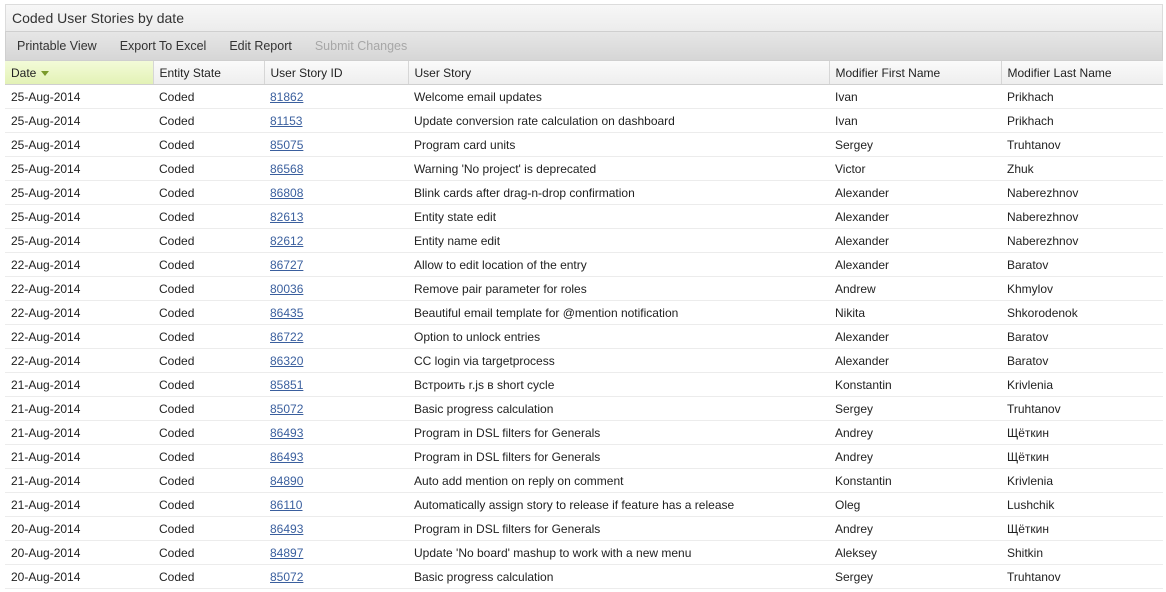 This screenshot has height=592, width=1166. I want to click on export-to-excel-button: Export To Excel, so click(164, 46).